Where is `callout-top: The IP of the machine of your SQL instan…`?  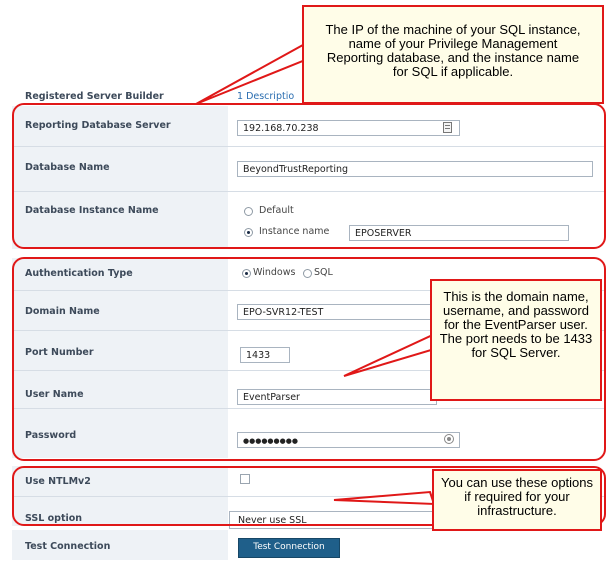
callout-top: The IP of the machine of your SQL instan… is located at coordinates (453, 54).